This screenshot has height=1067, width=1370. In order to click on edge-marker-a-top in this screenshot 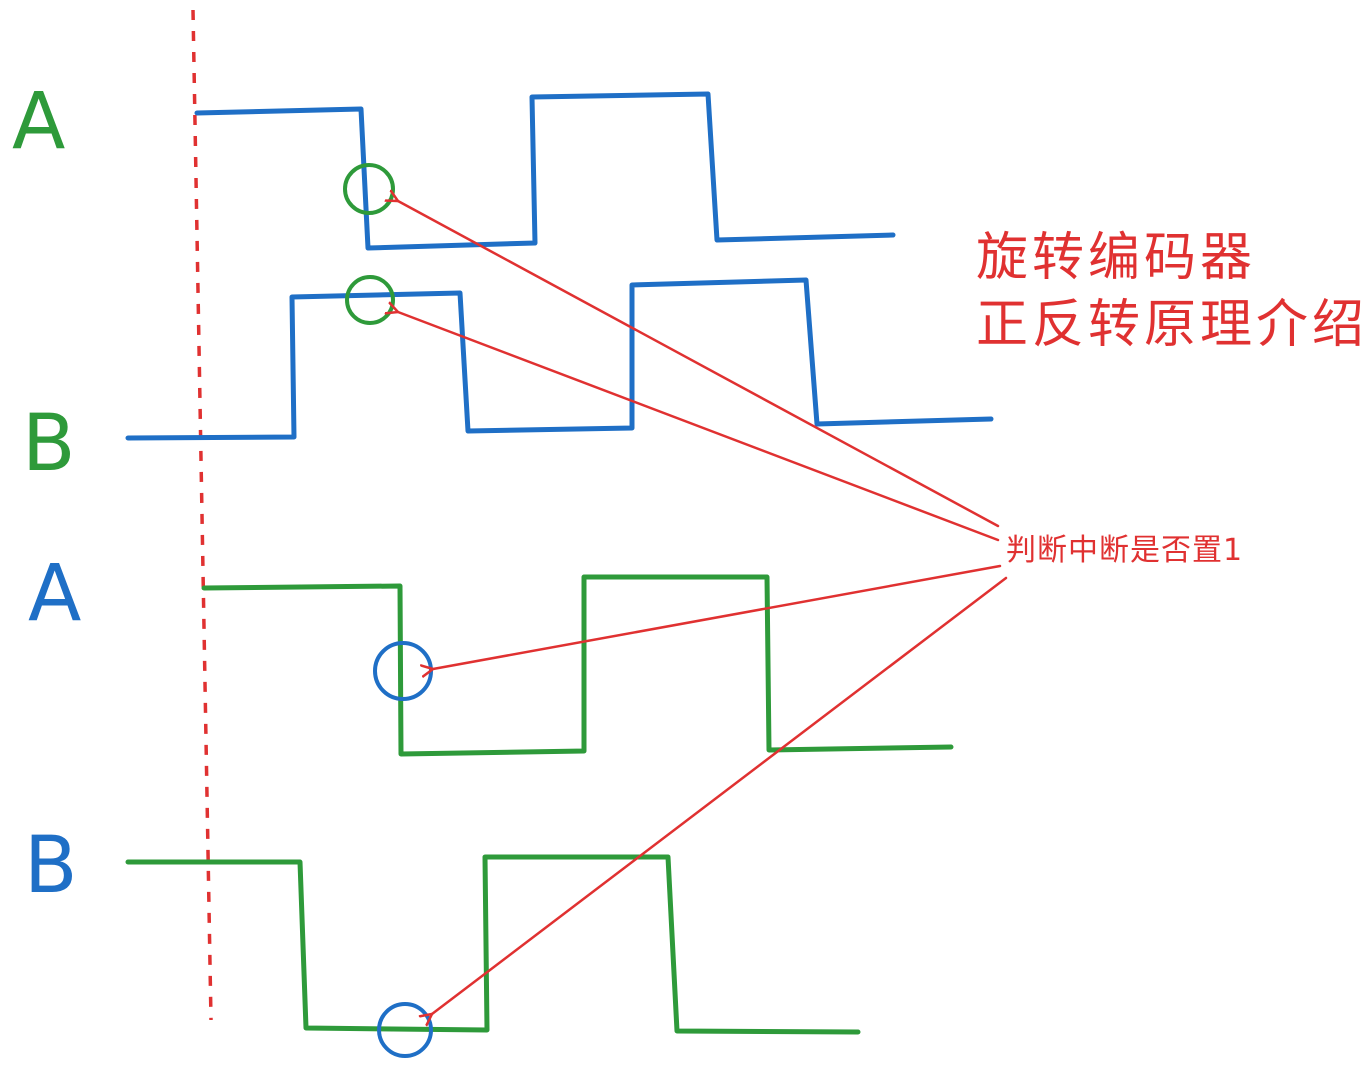, I will do `click(369, 189)`.